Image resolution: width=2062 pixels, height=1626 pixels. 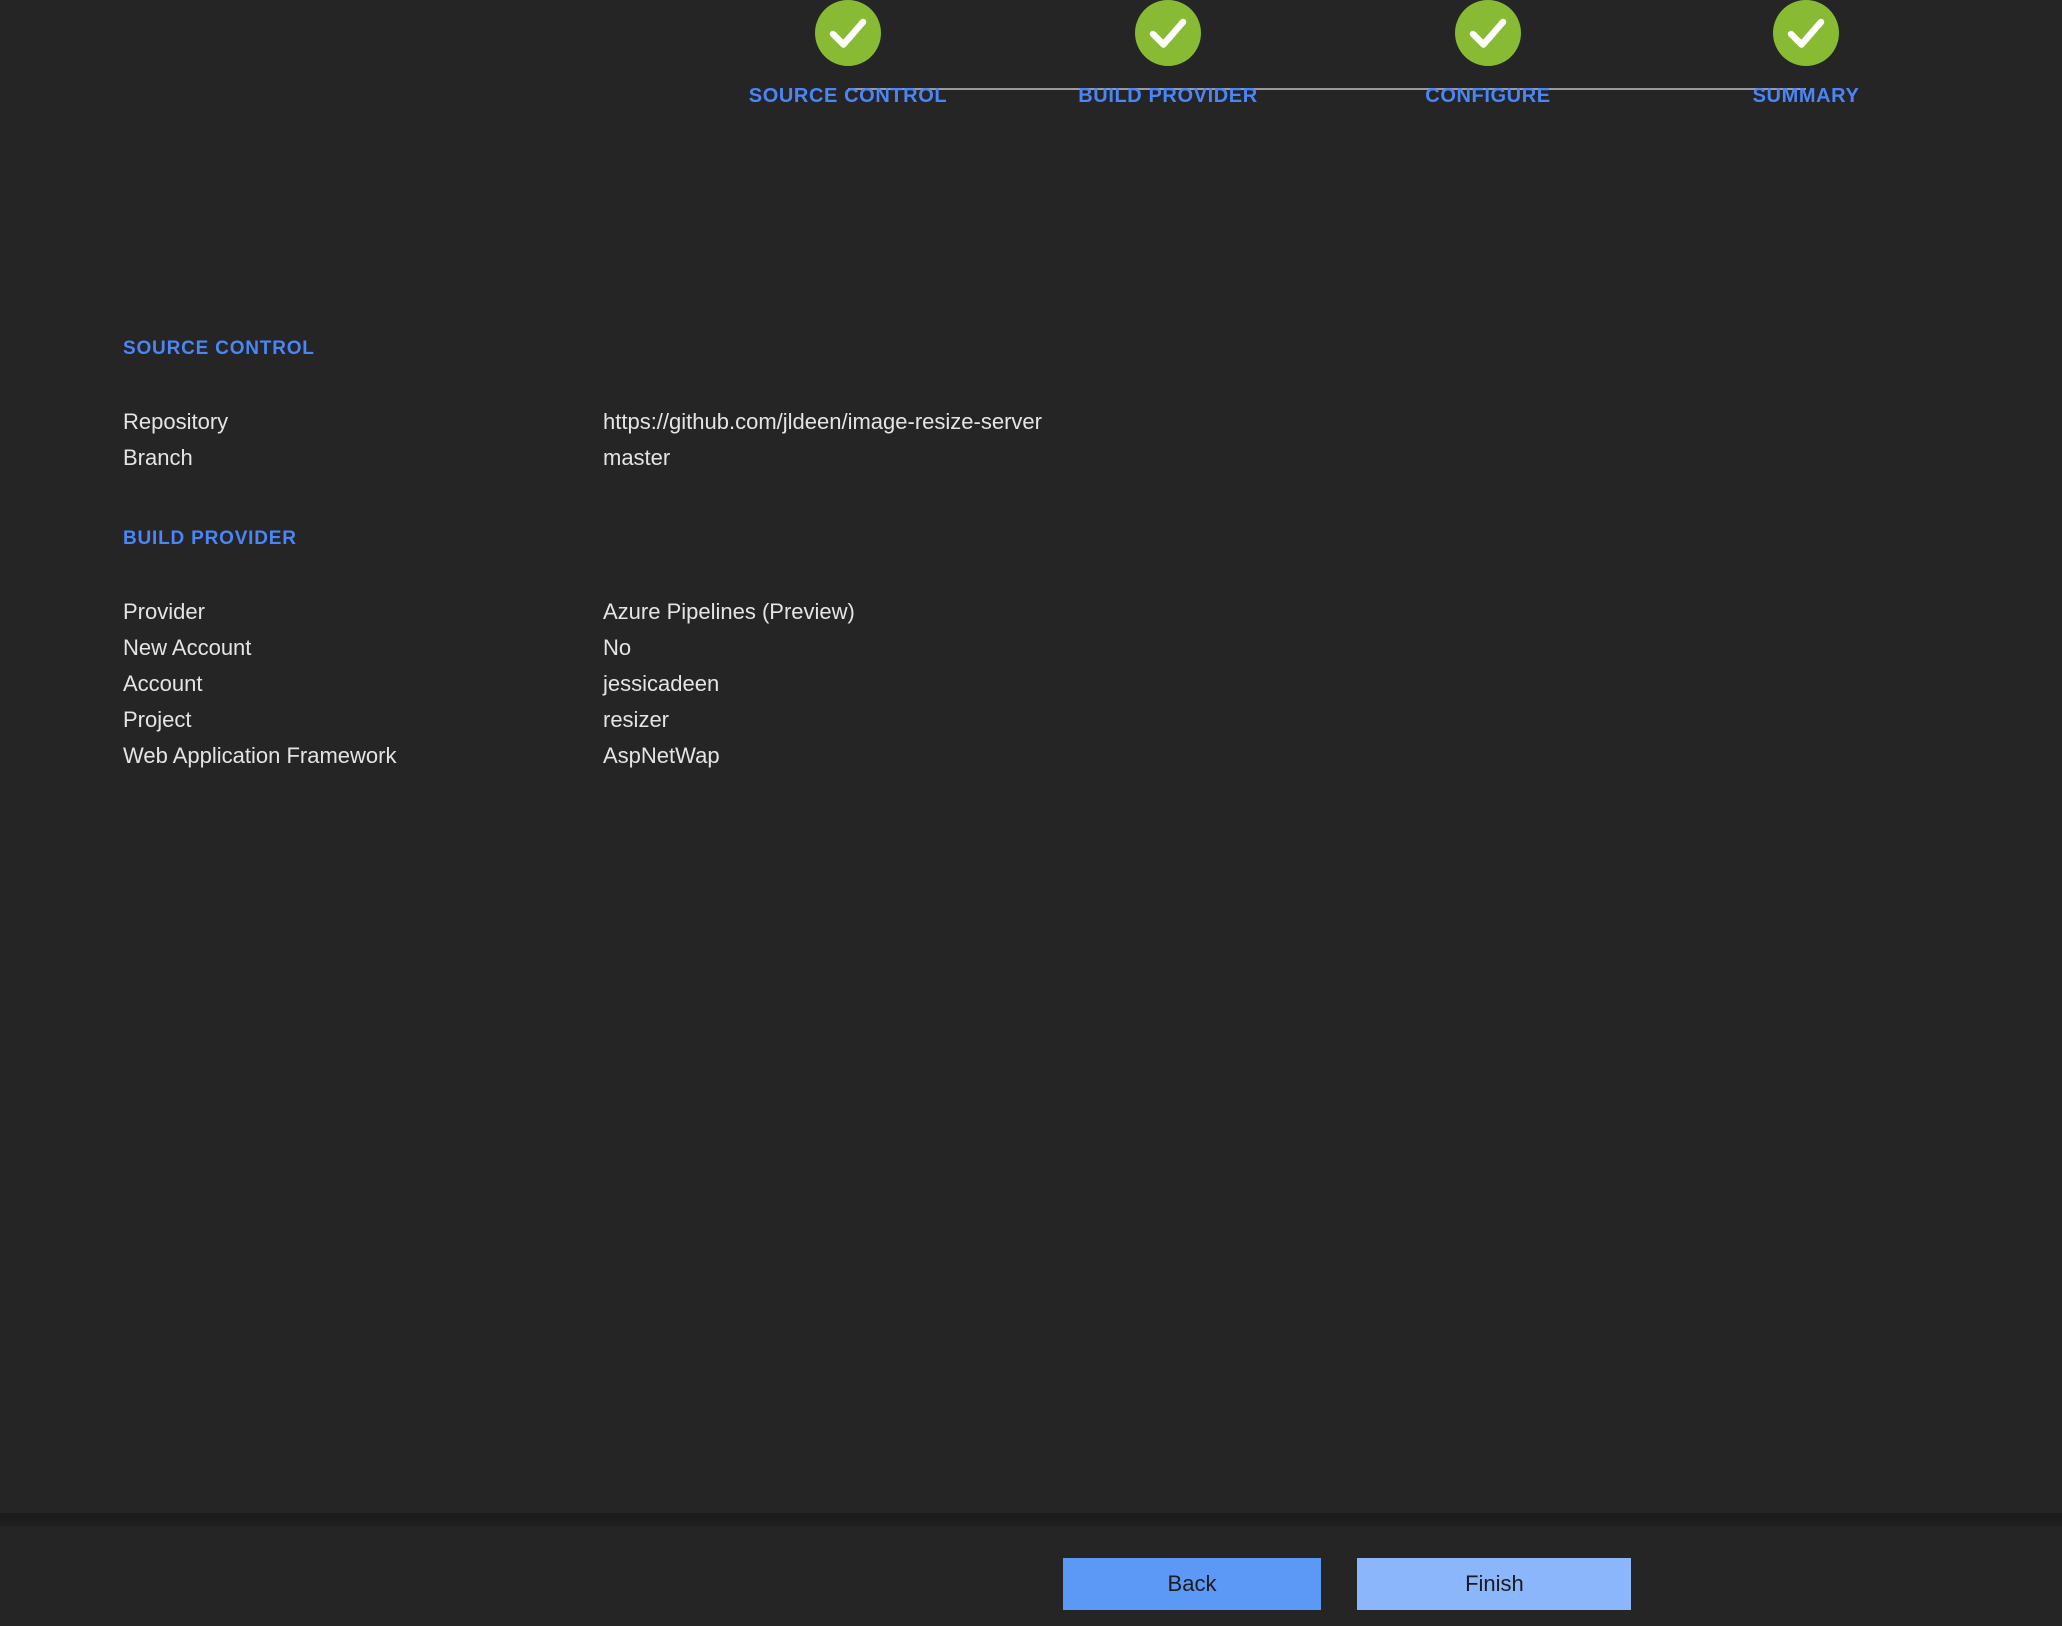 I want to click on summary-row-value: No, so click(x=617, y=647).